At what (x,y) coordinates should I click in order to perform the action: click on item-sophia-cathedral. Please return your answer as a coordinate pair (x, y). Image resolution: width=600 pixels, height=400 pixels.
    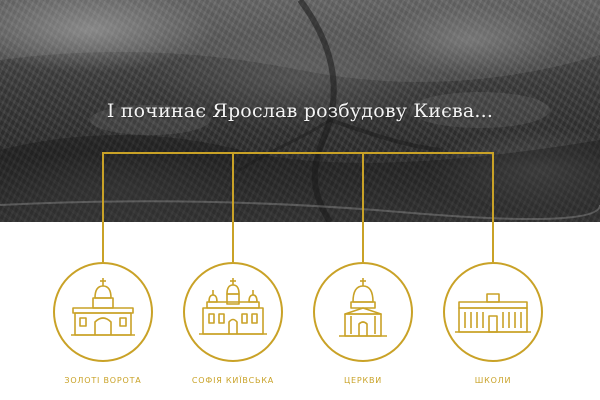
    Looking at the image, I should click on (233, 312).